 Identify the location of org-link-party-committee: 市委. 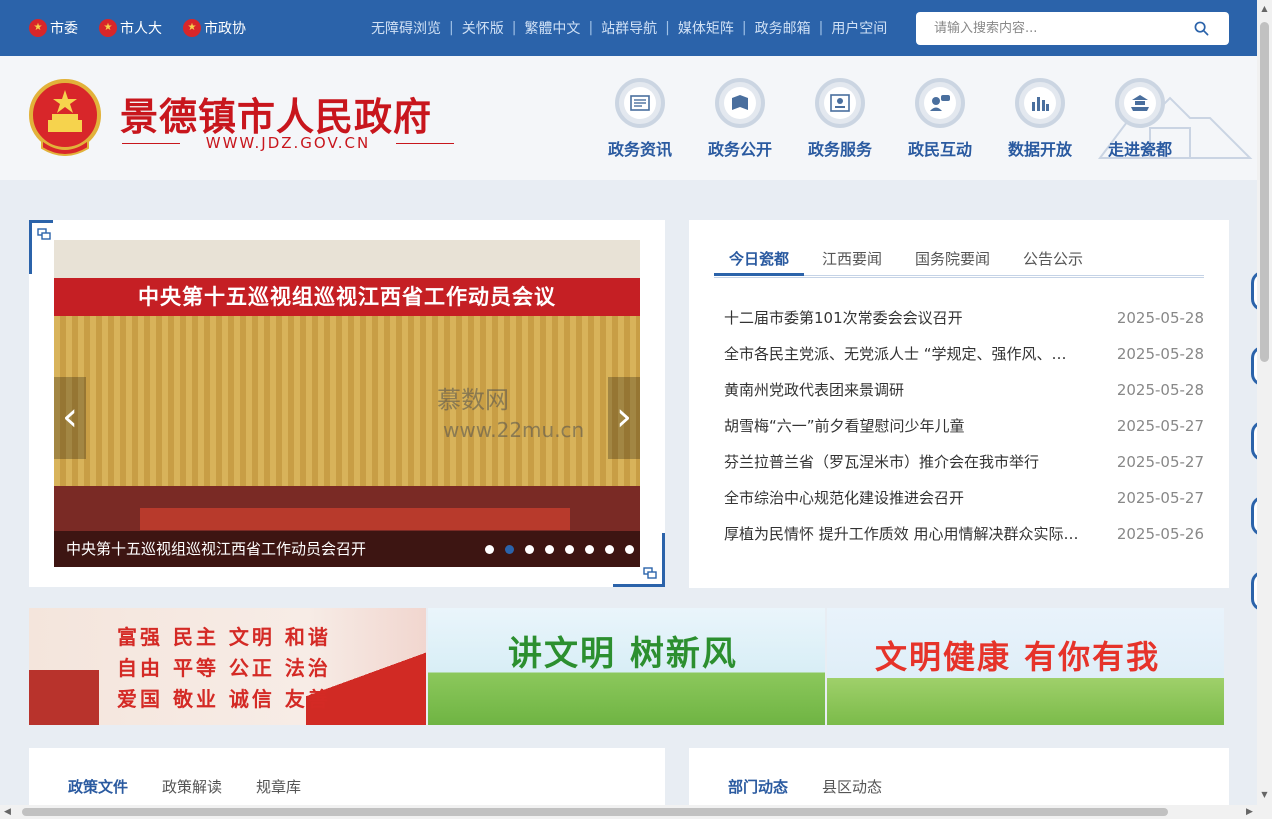
(53, 28).